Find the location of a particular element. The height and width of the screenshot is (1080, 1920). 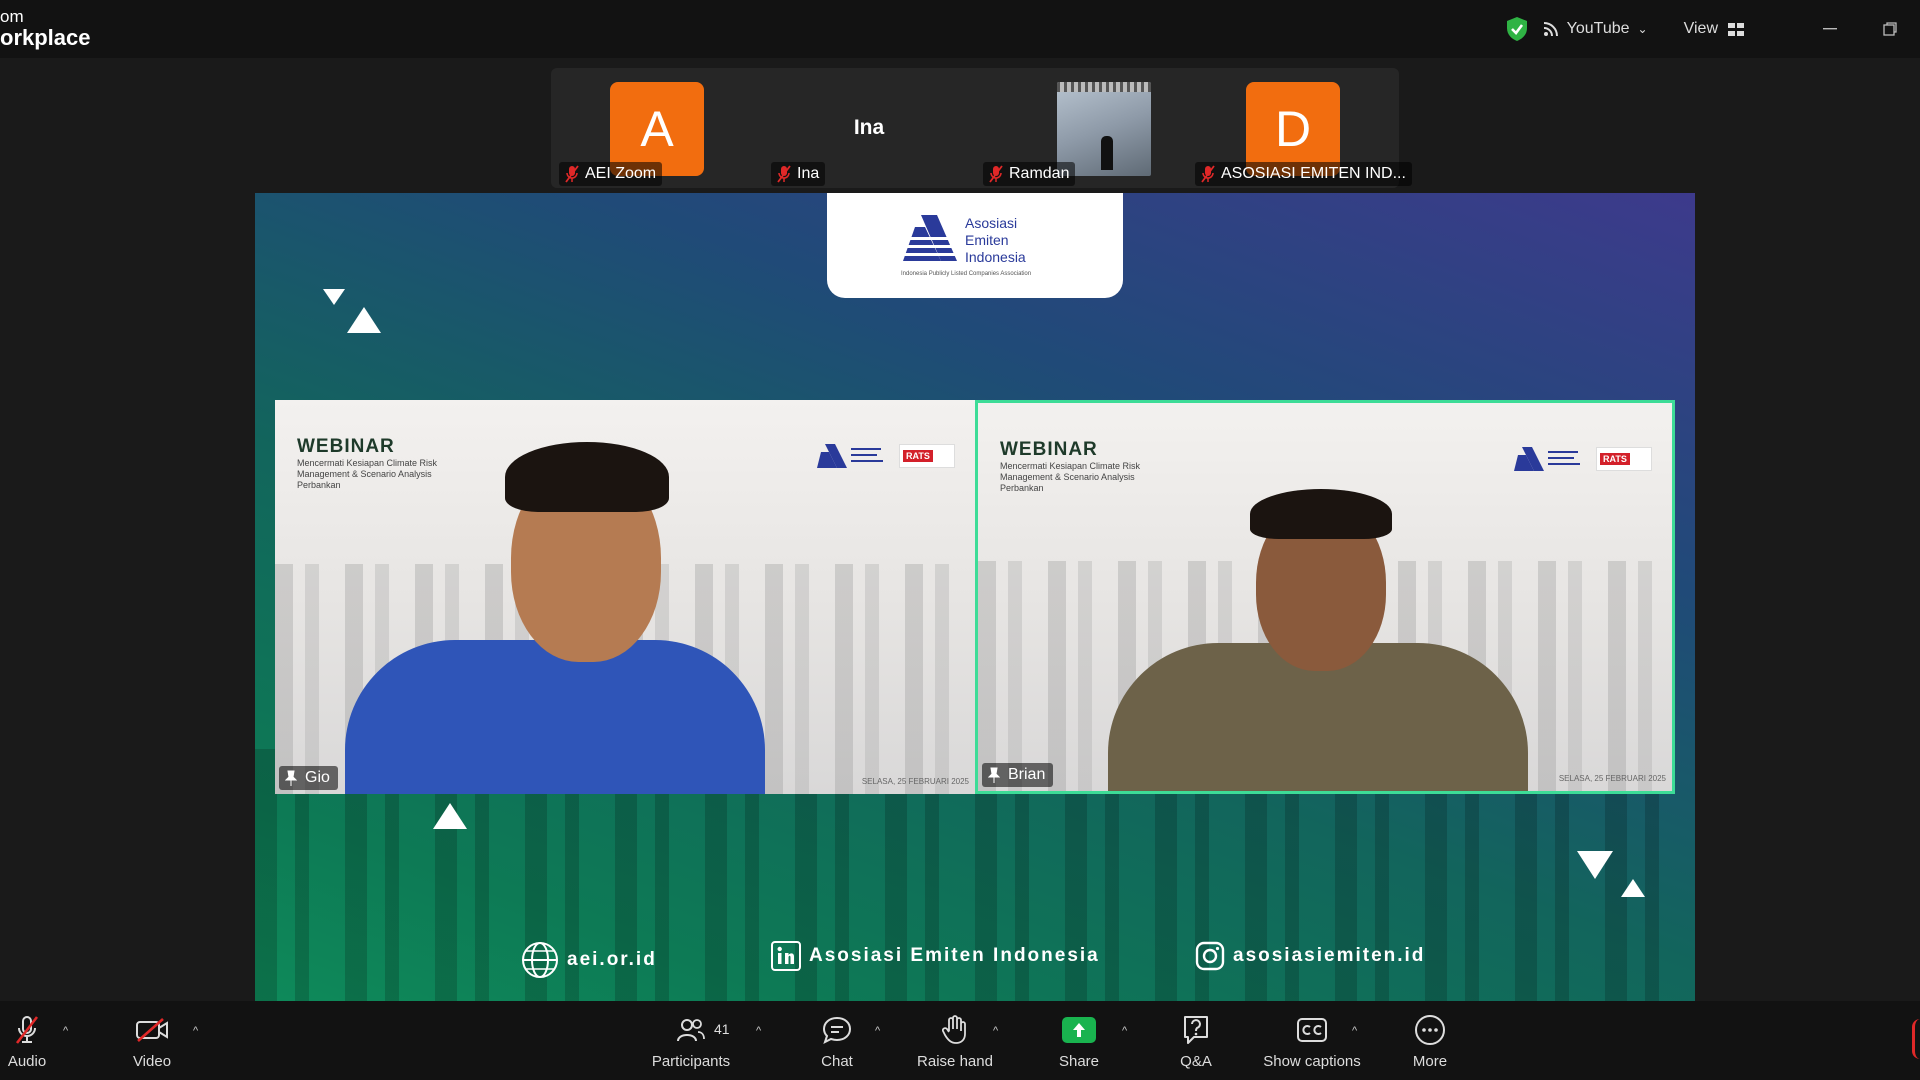

raise-hand-button: Raise hand is located at coordinates (955, 1040).